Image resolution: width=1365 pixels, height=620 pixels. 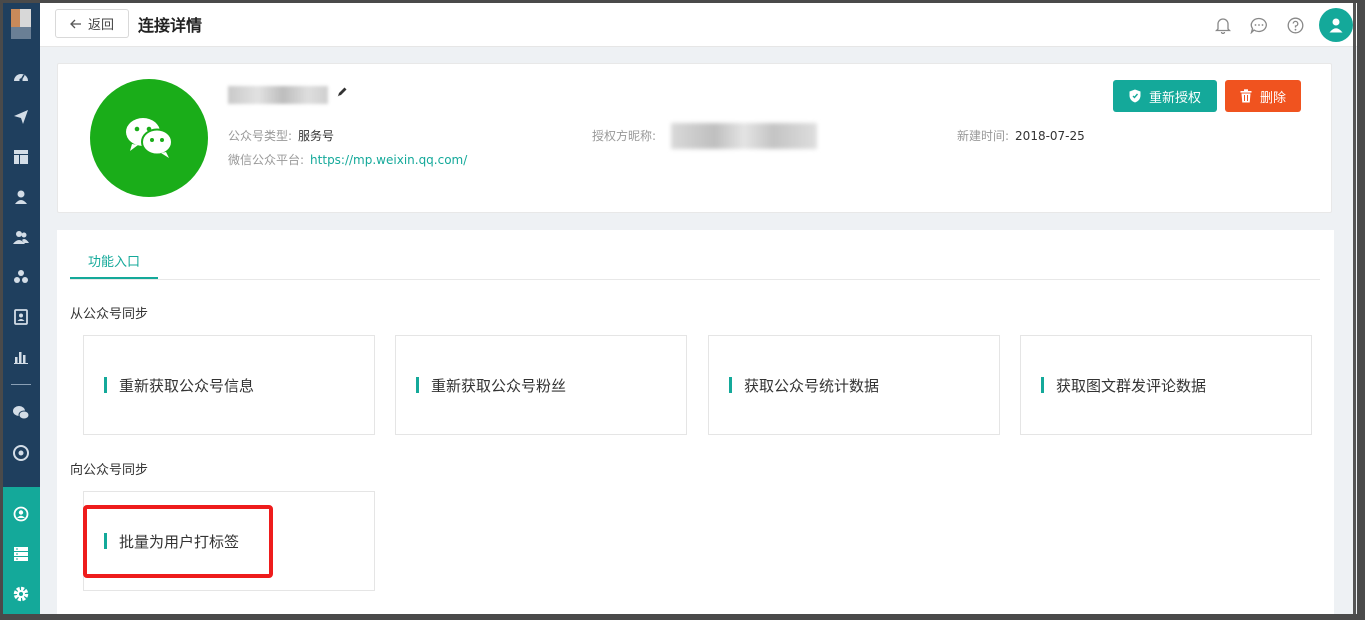 I want to click on layout-icon, so click(x=21, y=157).